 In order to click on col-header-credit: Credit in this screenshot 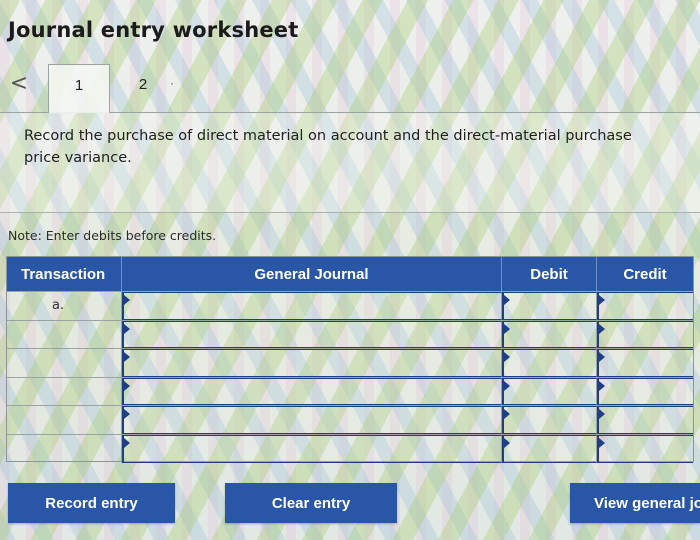, I will do `click(645, 274)`.